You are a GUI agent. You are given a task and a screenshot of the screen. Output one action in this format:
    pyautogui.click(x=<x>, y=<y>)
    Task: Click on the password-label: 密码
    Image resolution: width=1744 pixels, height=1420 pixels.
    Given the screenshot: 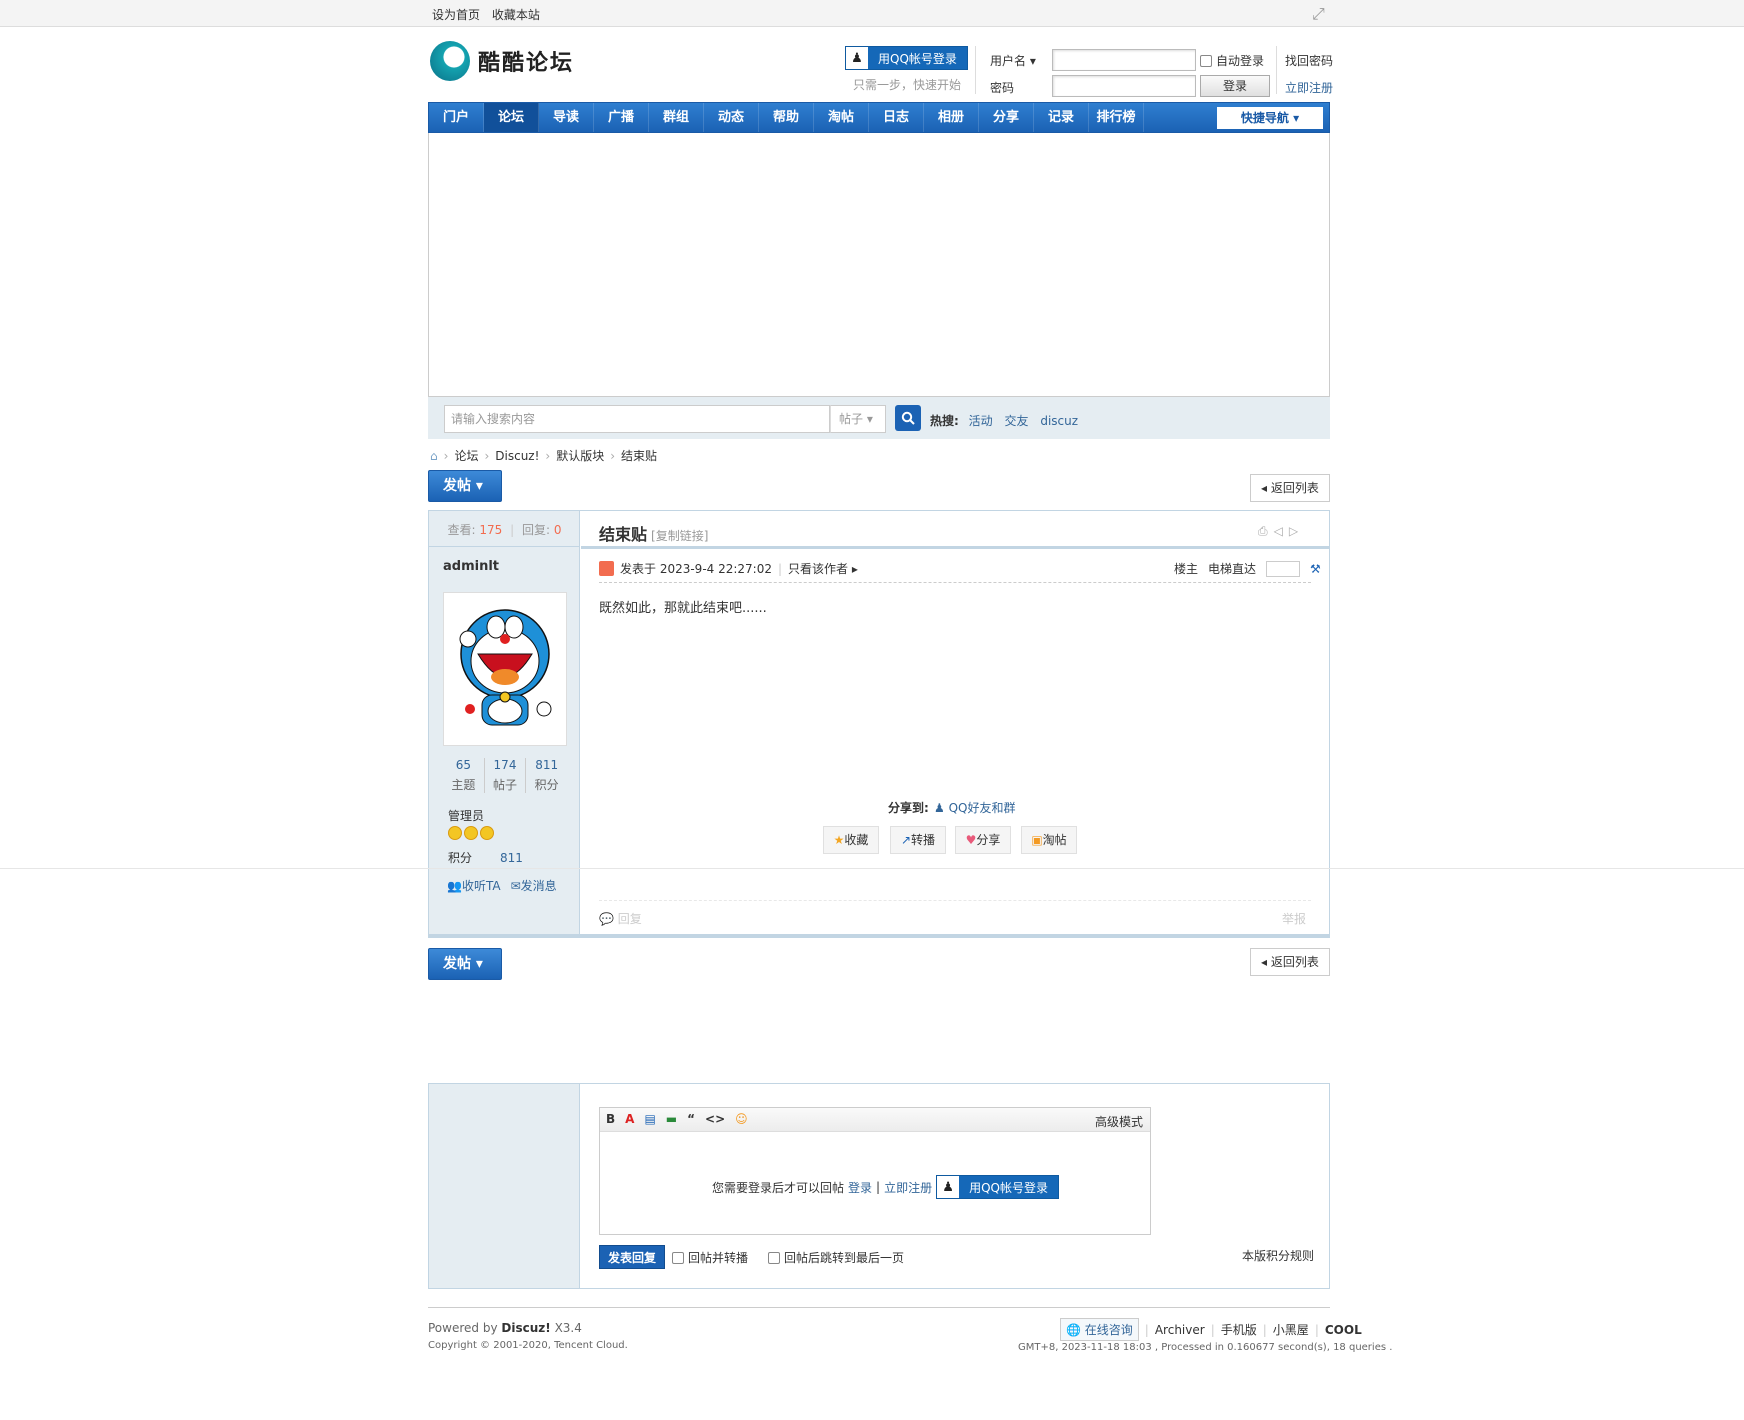 What is the action you would take?
    pyautogui.click(x=1002, y=88)
    